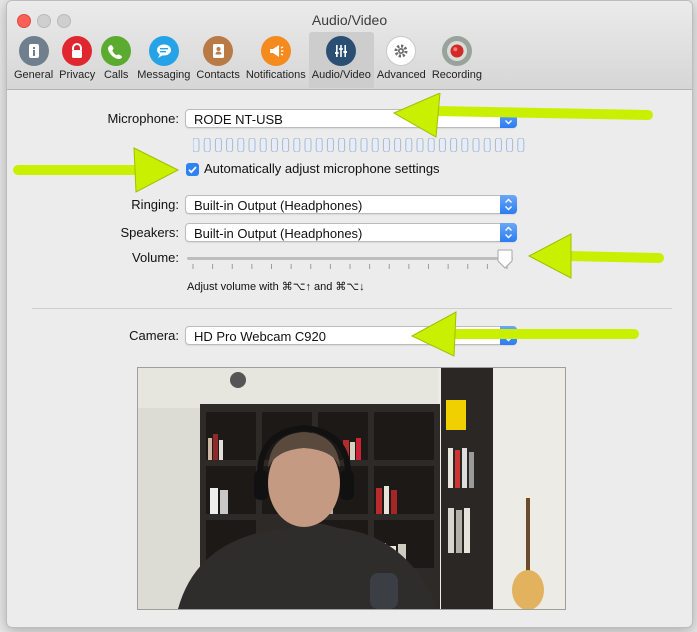 This screenshot has width=697, height=632. I want to click on gear-icon, so click(401, 51).